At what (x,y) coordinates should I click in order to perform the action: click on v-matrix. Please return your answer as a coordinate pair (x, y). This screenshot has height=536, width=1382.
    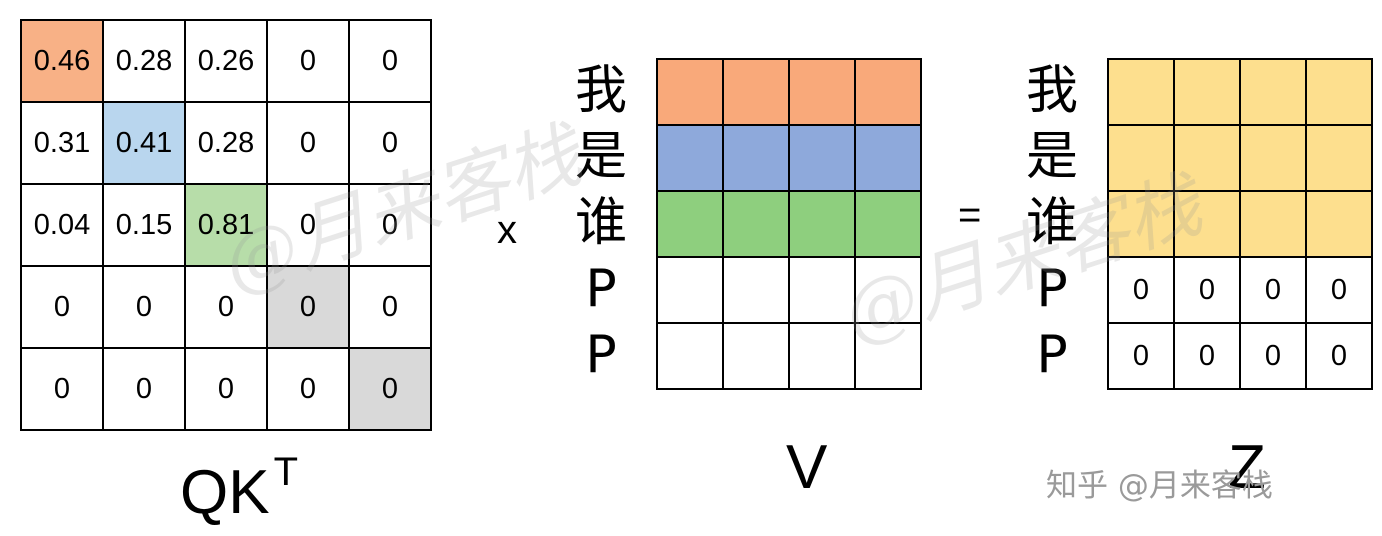
    Looking at the image, I should click on (789, 224).